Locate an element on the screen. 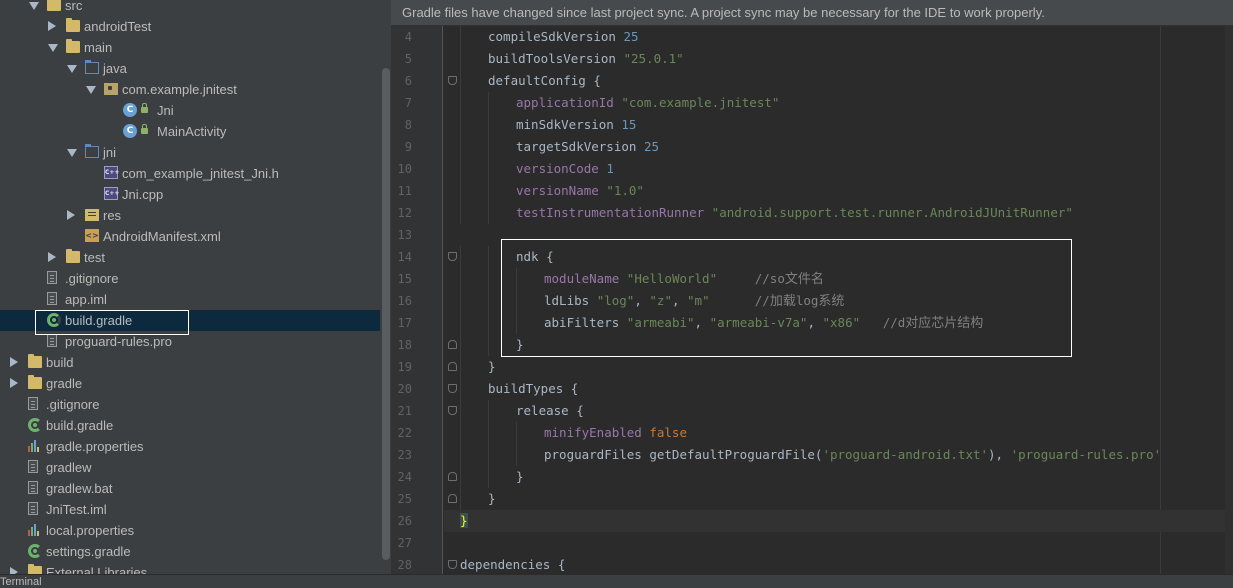 The width and height of the screenshot is (1233, 588). line-number: 16 is located at coordinates (404, 301).